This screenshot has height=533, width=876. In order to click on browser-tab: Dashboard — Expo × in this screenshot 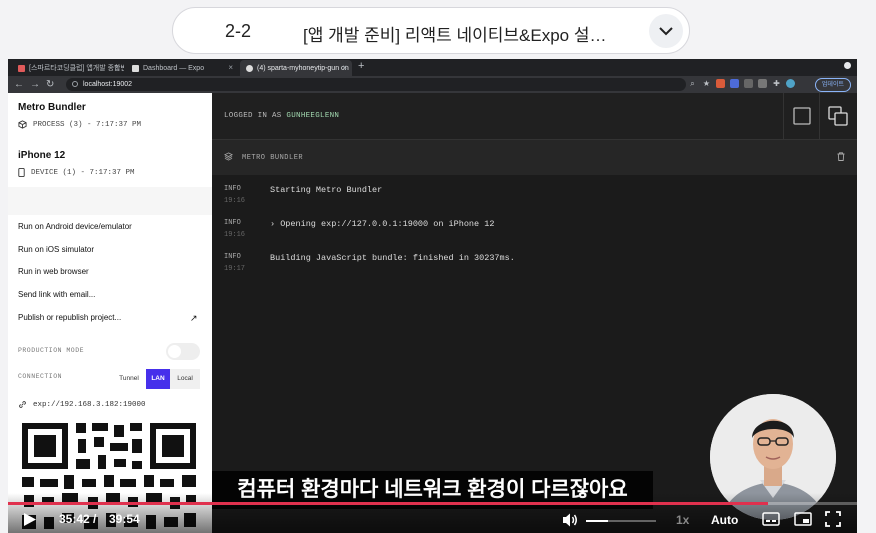, I will do `click(182, 68)`.